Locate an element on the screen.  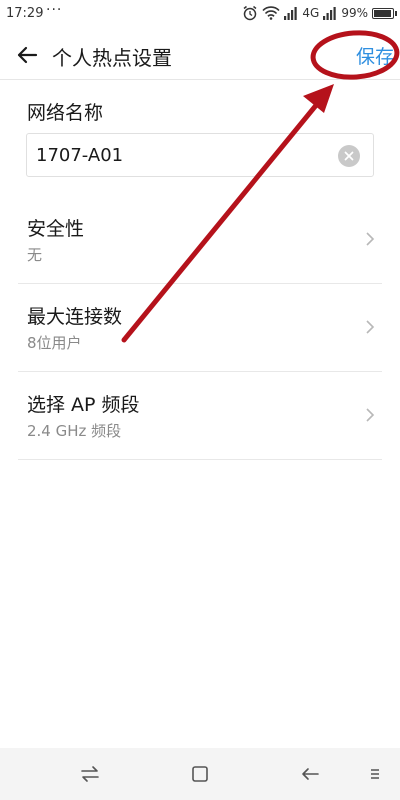
setting-value: 8位用户 is located at coordinates (54, 343).